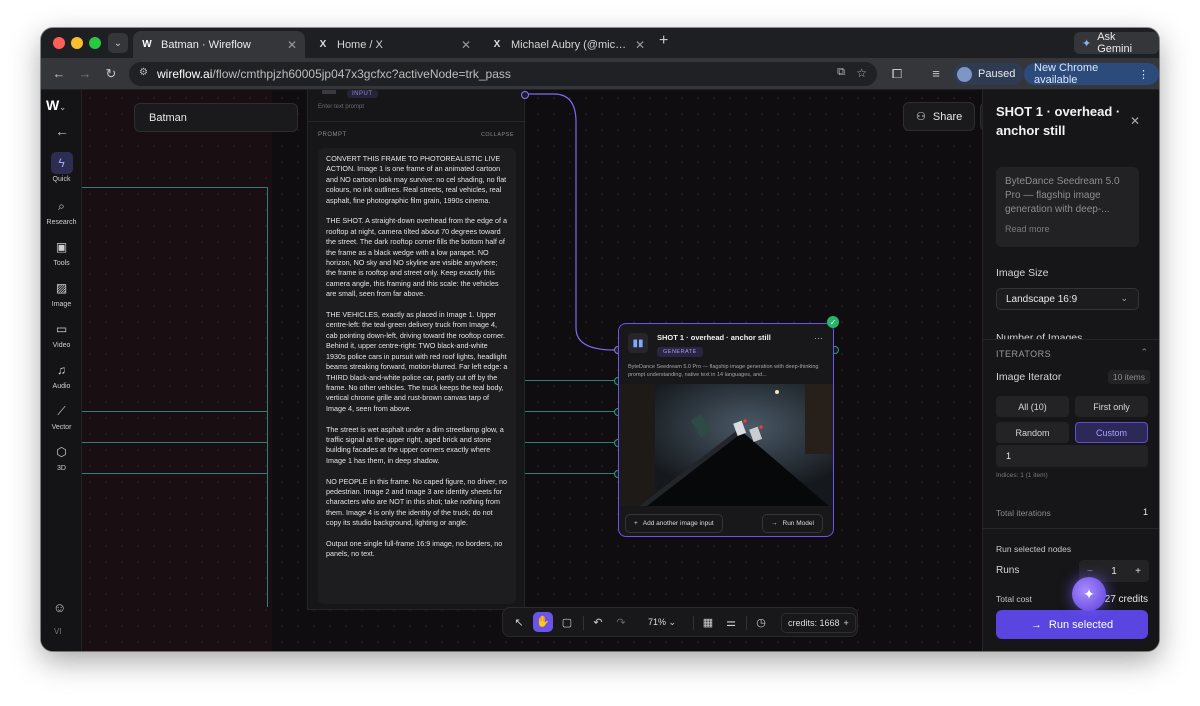 The width and height of the screenshot is (1200, 706). I want to click on ask-gemini-label: Ask Gemini, so click(1115, 43).